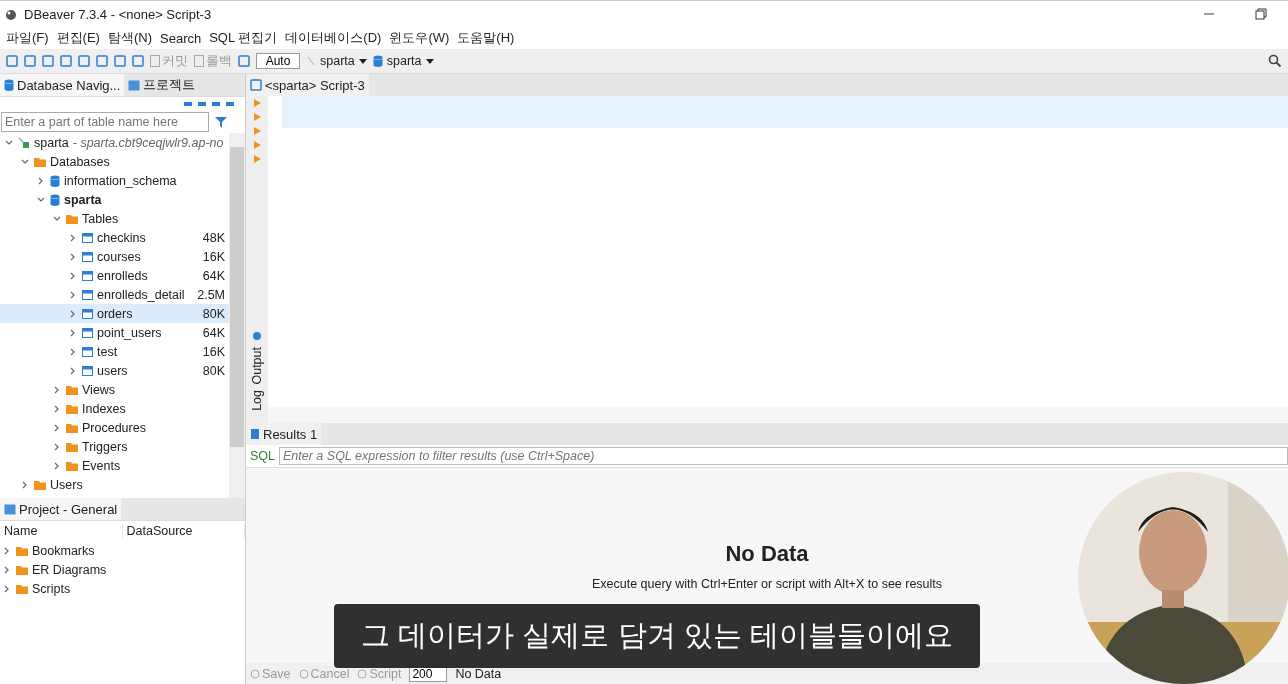 This screenshot has width=1288, height=684. I want to click on tree-item: courses 16K, so click(114, 256).